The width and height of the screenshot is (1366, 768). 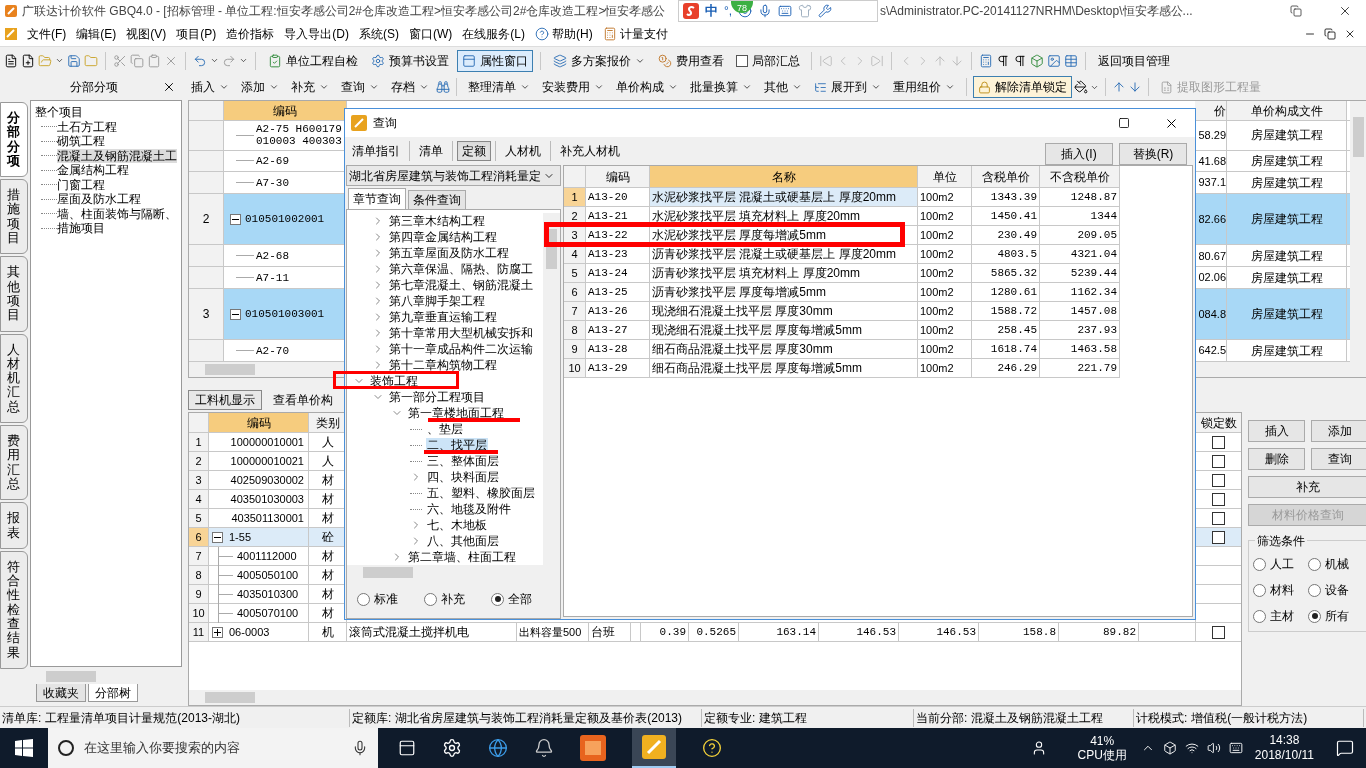 What do you see at coordinates (784, 216) in the screenshot?
I see `table-cell: 水泥砂浆找平层 填充材料上 厚度20mm` at bounding box center [784, 216].